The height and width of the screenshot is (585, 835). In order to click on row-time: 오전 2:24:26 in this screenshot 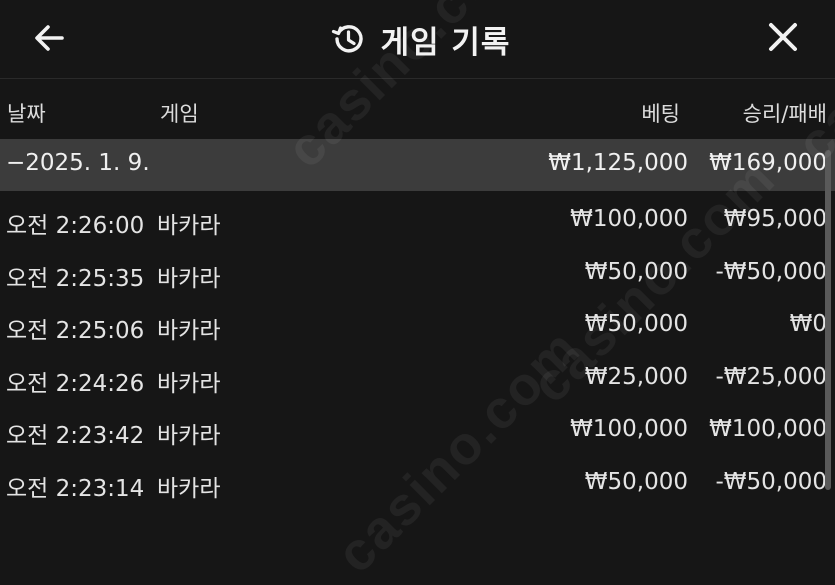, I will do `click(75, 383)`.